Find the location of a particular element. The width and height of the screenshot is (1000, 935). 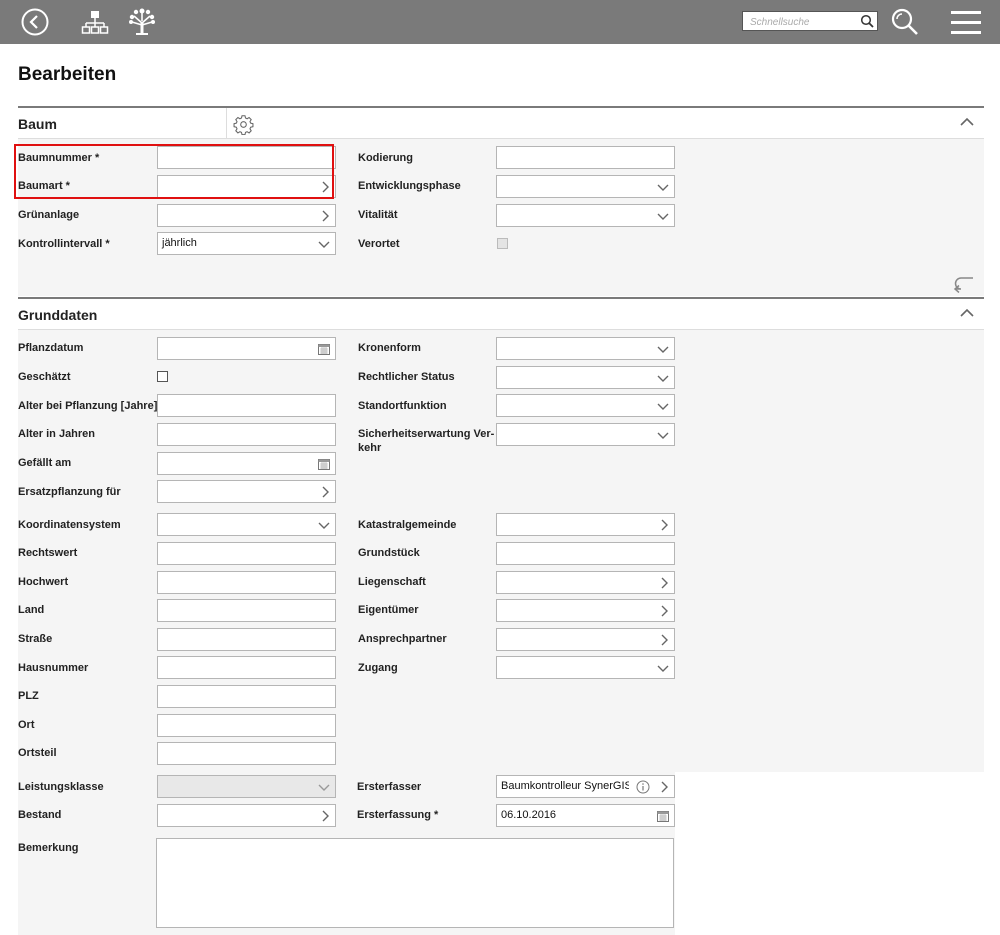

alter-pflanzung-input is located at coordinates (246, 405).